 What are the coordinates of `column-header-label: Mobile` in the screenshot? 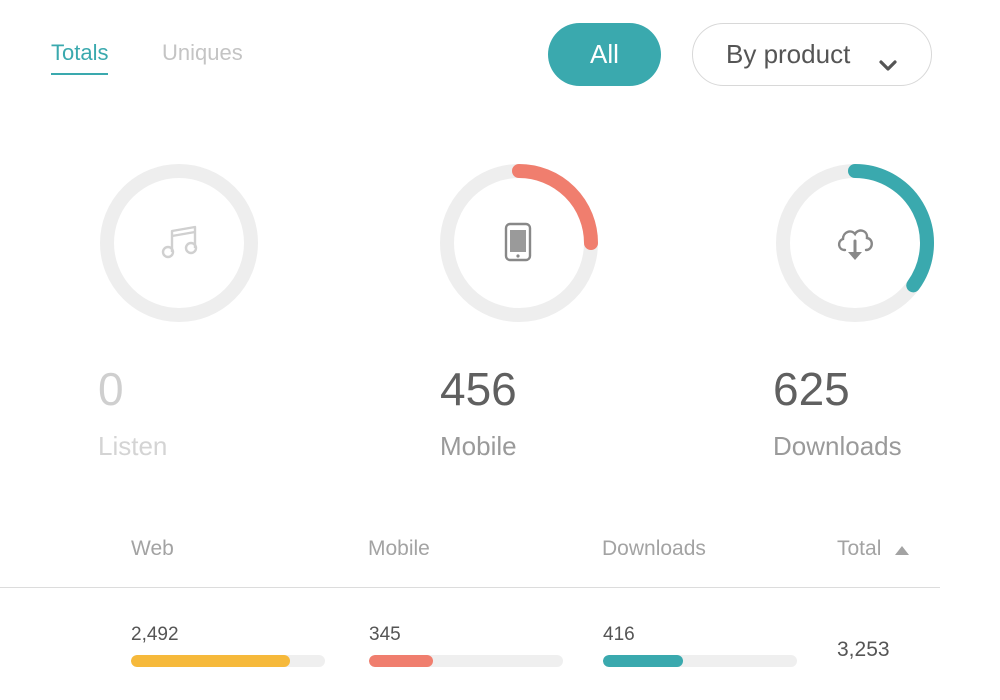 It's located at (399, 548).